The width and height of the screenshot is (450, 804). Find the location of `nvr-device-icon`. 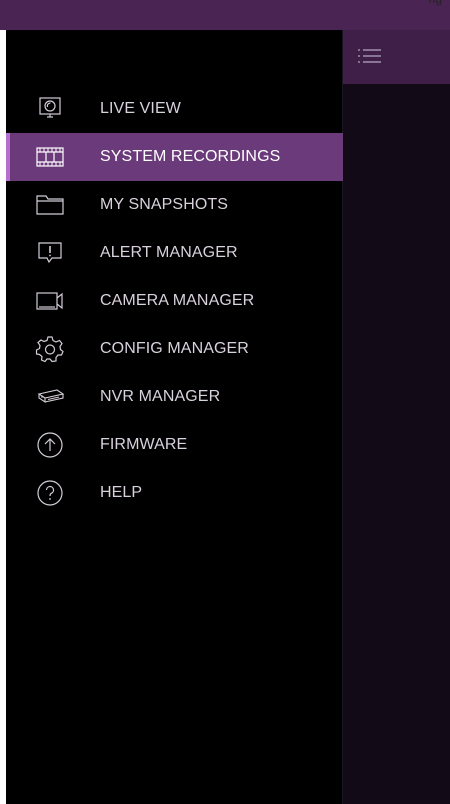

nvr-device-icon is located at coordinates (50, 397).